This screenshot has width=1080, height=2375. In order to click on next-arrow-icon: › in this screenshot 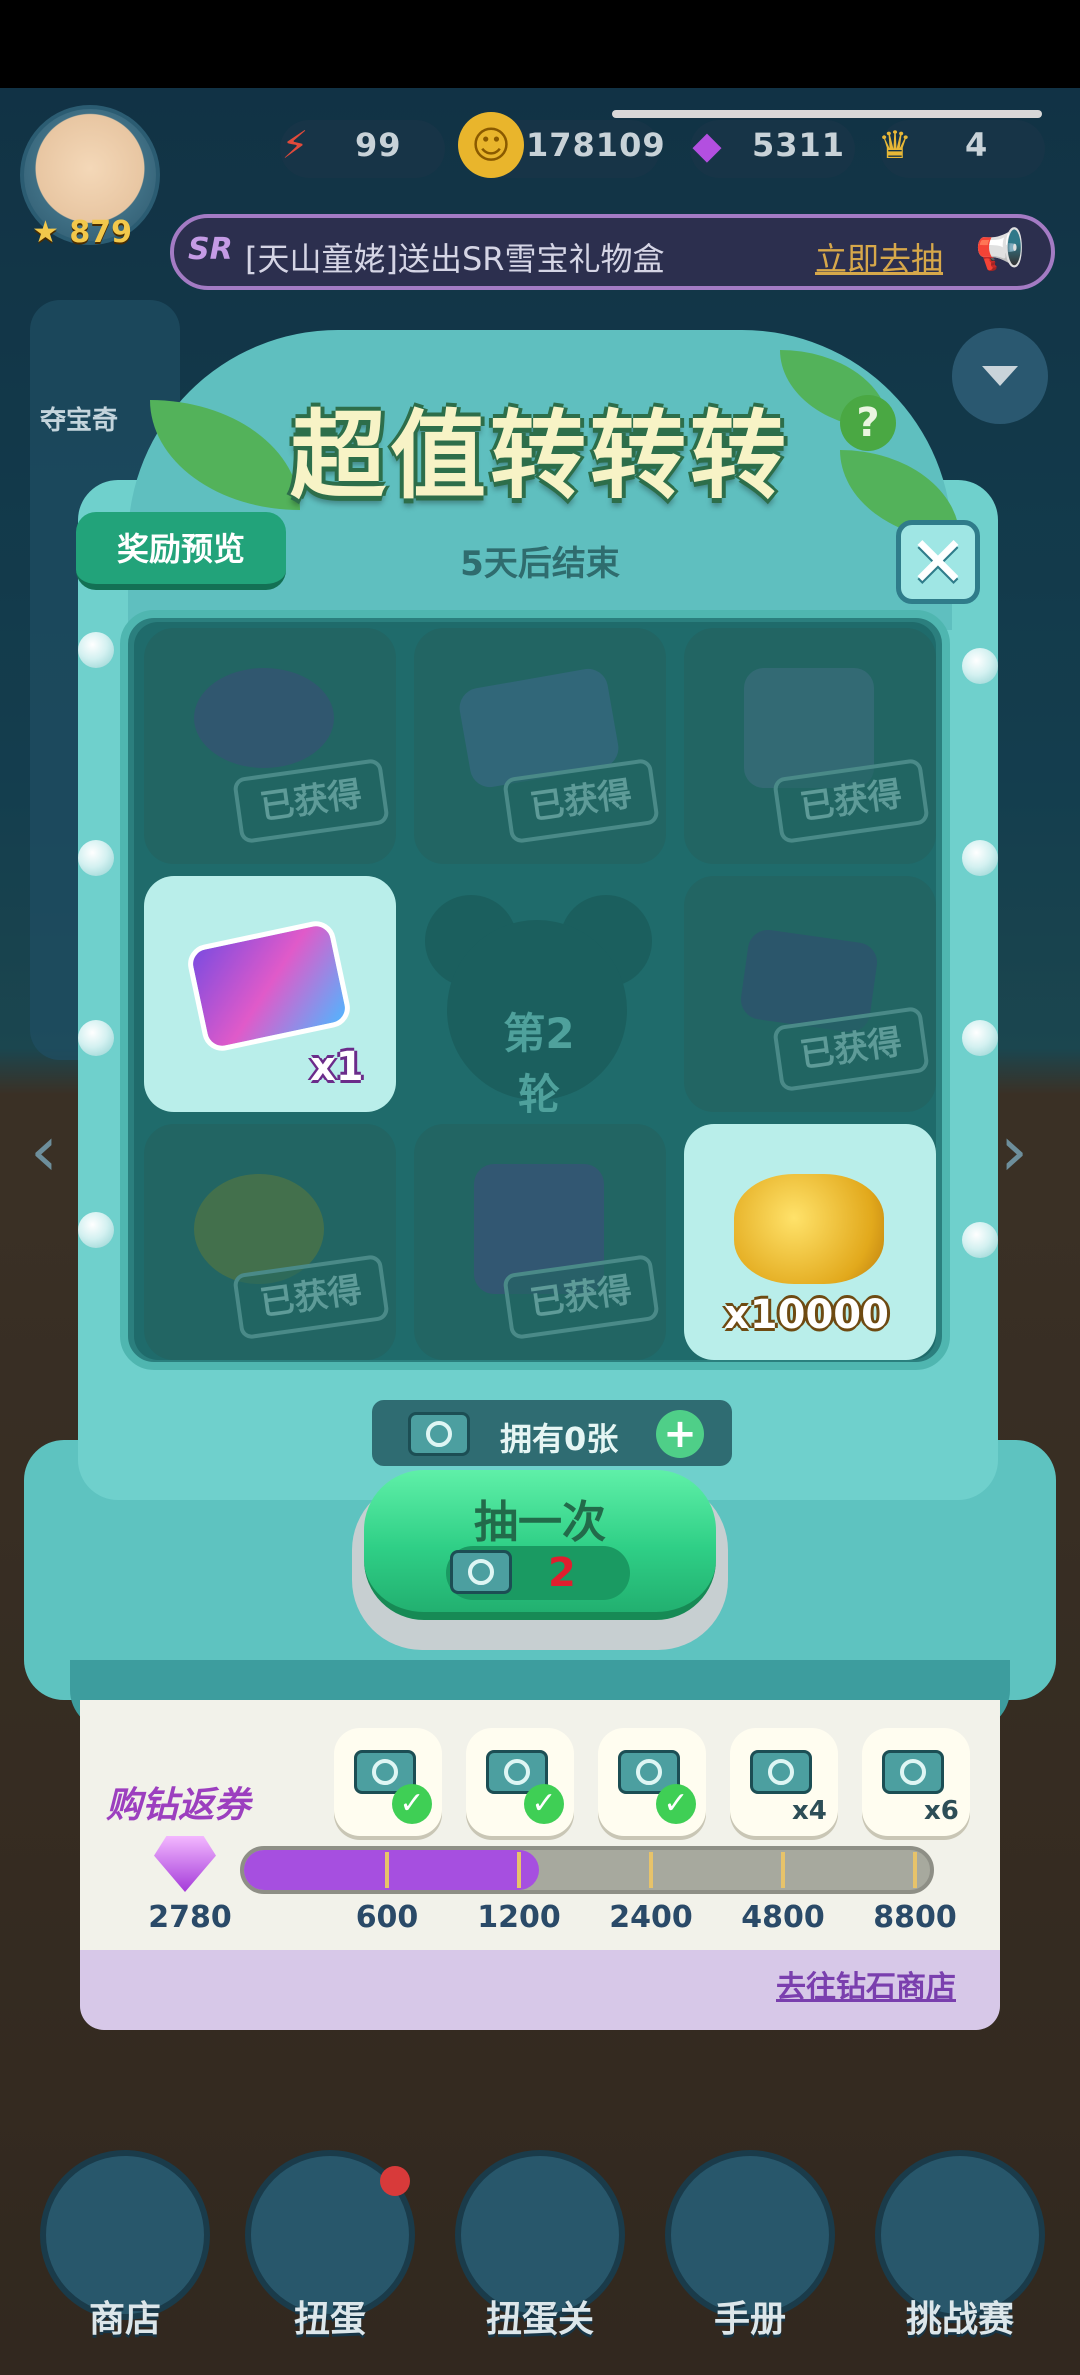, I will do `click(1014, 1151)`.